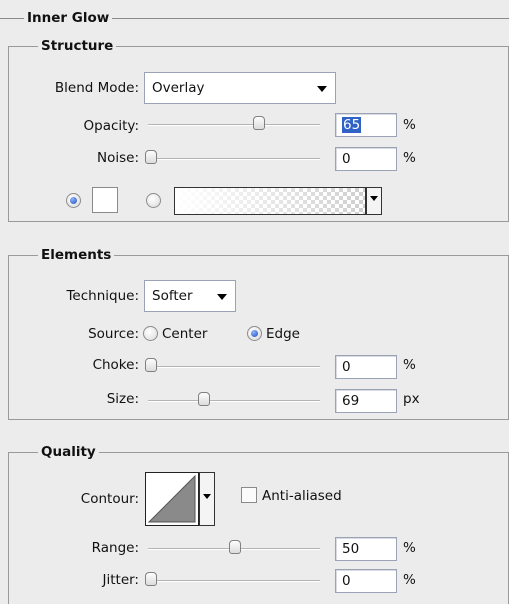 This screenshot has height=604, width=509. Describe the element at coordinates (234, 581) in the screenshot. I see `jitter-slider-track` at that location.